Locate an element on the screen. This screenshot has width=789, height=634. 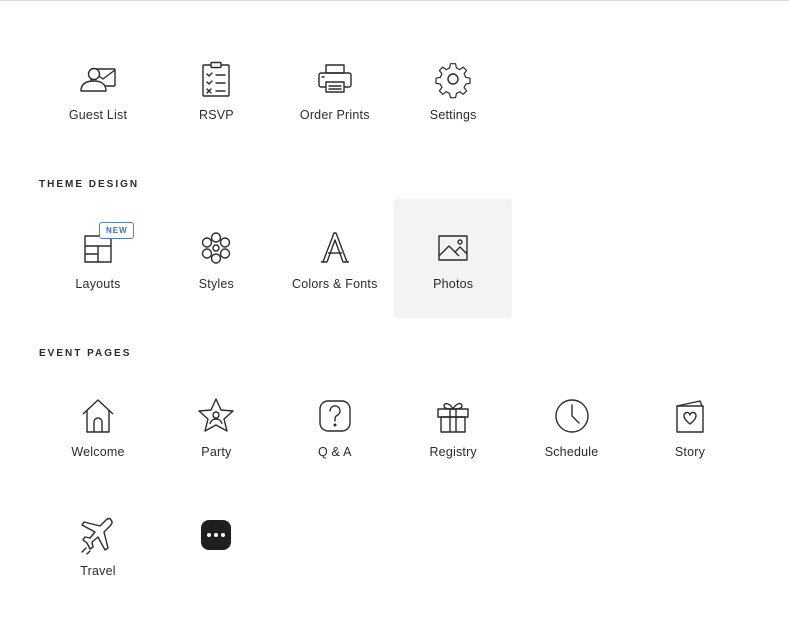
tile-label: Travel is located at coordinates (98, 571).